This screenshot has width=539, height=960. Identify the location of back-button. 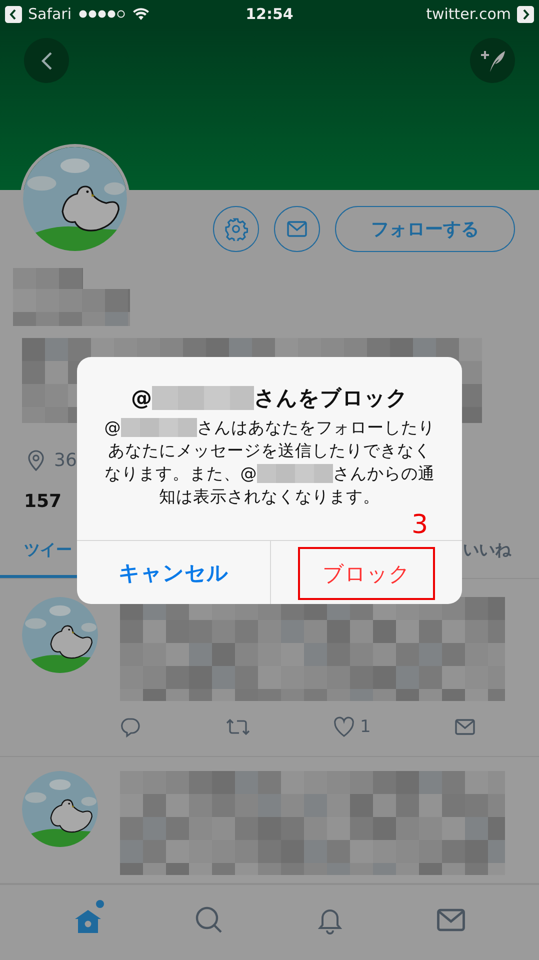
(46, 60).